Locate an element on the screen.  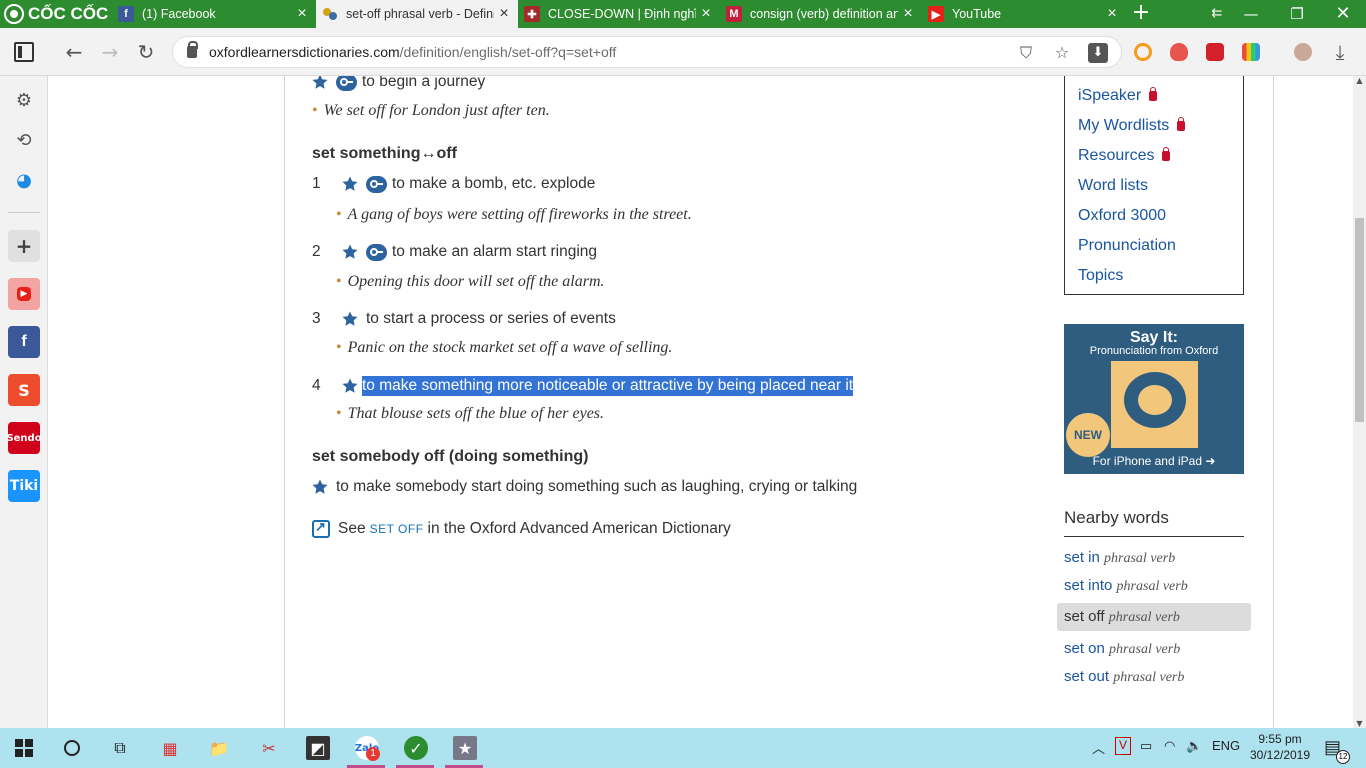
language-indicator: ENG is located at coordinates (1226, 745).